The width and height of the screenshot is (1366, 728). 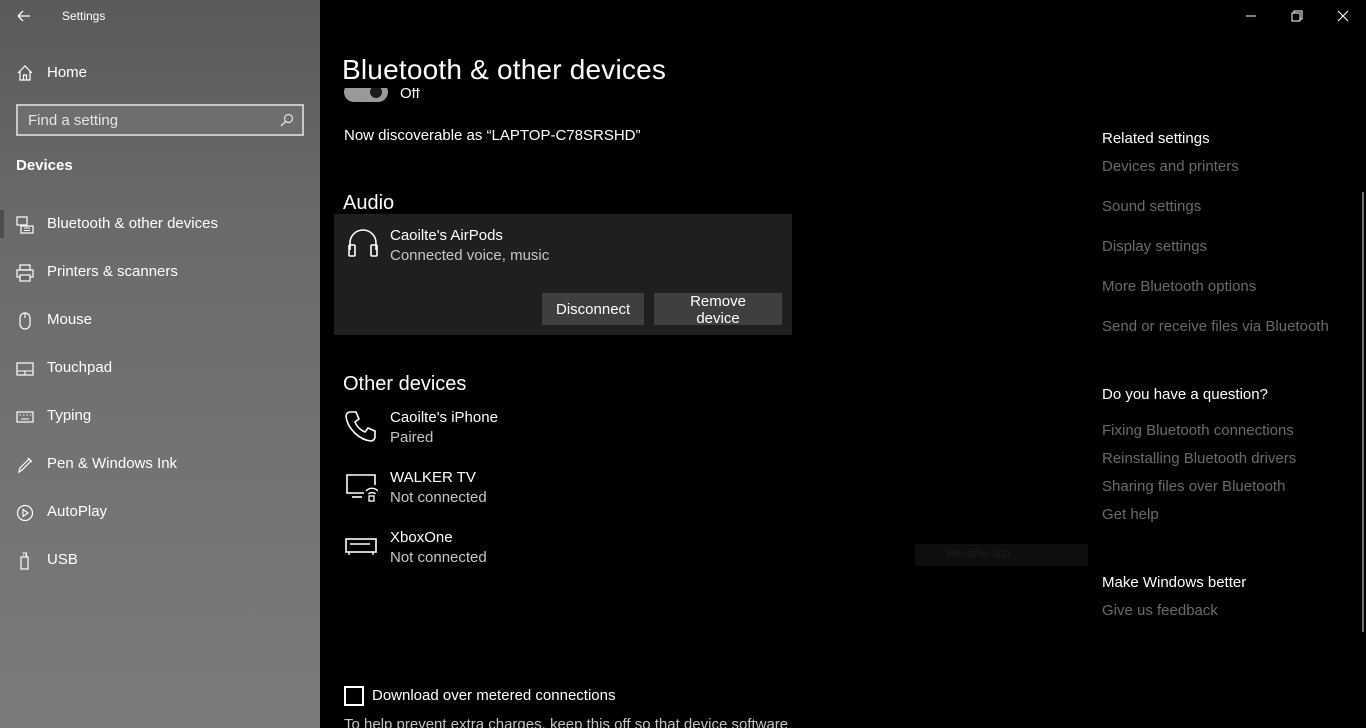 What do you see at coordinates (560, 488) in the screenshot?
I see `device-item-tv: WALKER TV Not connected` at bounding box center [560, 488].